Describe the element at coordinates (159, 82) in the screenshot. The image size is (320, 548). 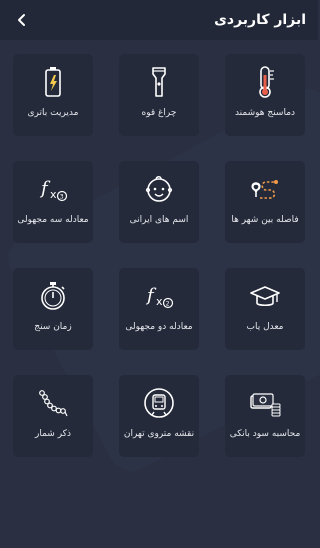
I see `flashlight-icon` at that location.